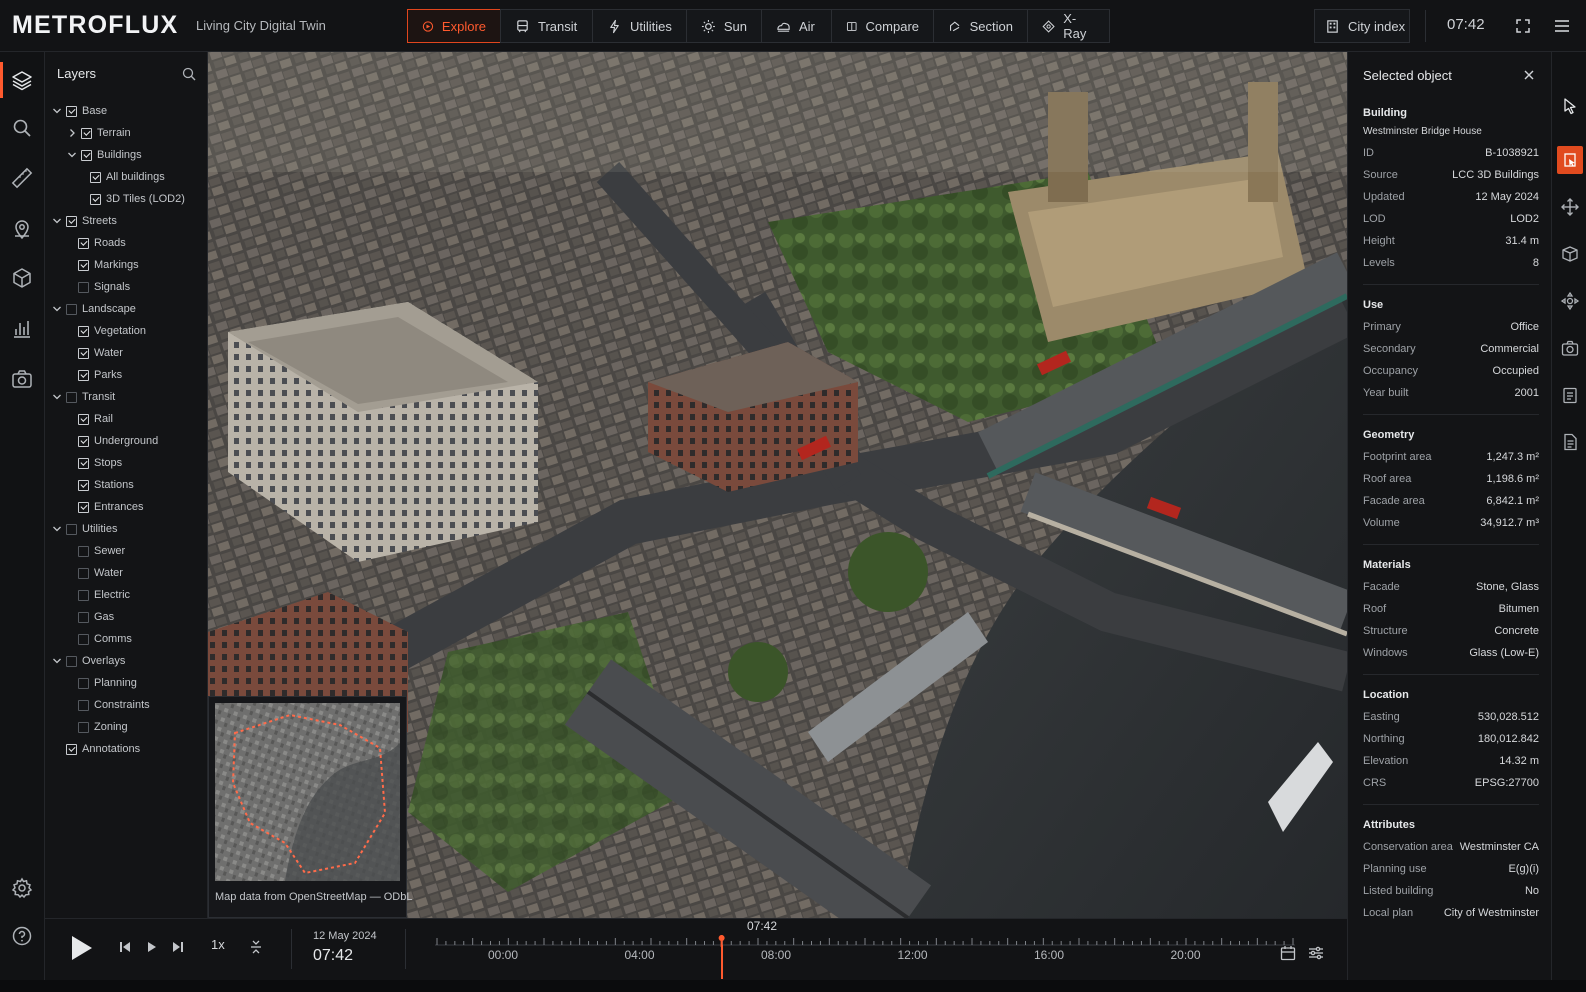  What do you see at coordinates (724, 26) in the screenshot?
I see `tab-sun: Sun` at bounding box center [724, 26].